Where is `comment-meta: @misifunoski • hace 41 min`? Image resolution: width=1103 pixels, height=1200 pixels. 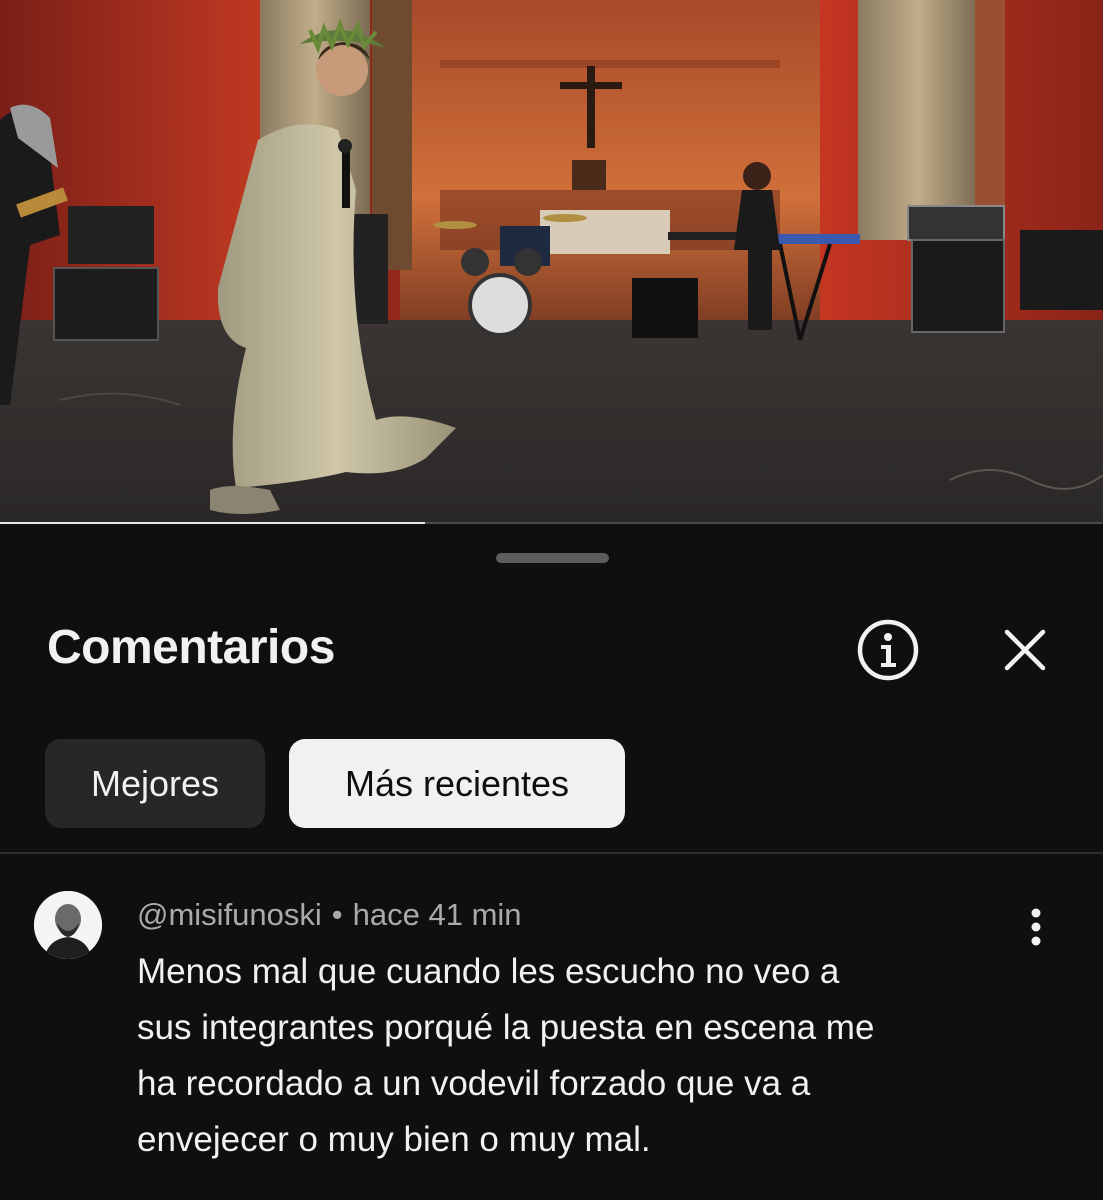 comment-meta: @misifunoski • hace 41 min is located at coordinates (329, 915).